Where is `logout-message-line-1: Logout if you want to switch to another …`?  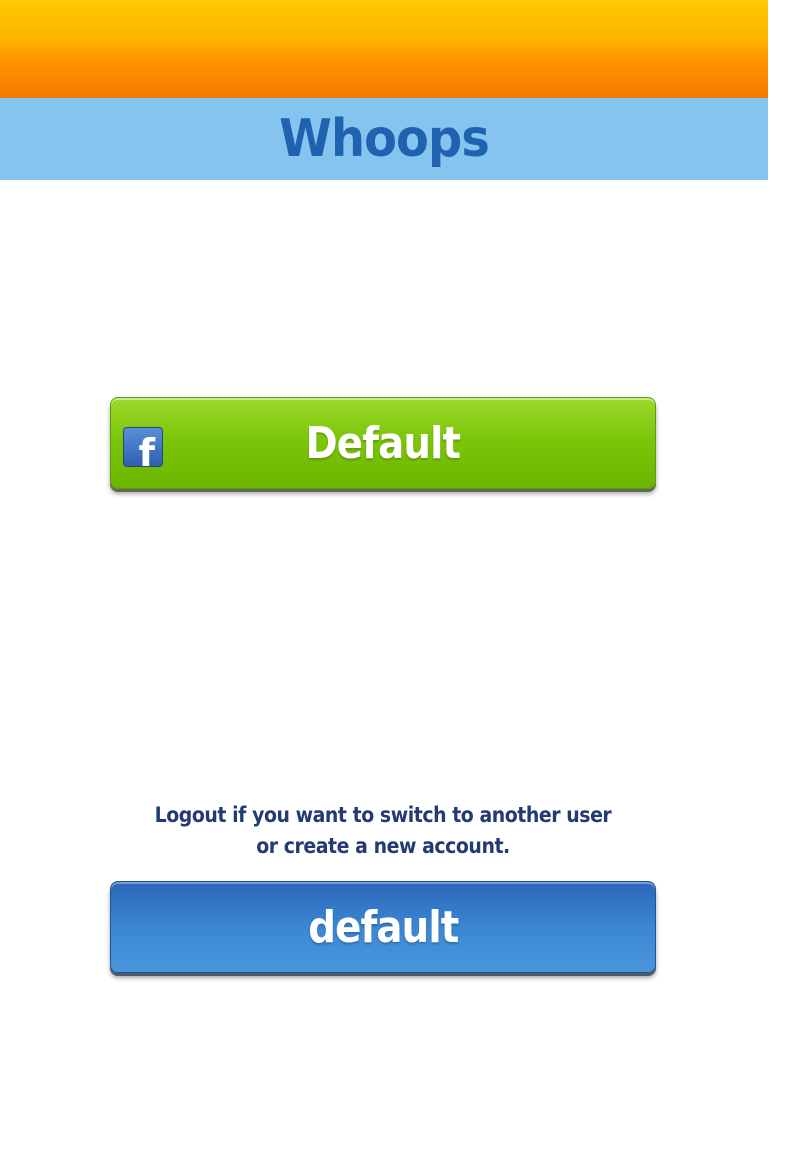
logout-message-line-1: Logout if you want to switch to another … is located at coordinates (383, 815).